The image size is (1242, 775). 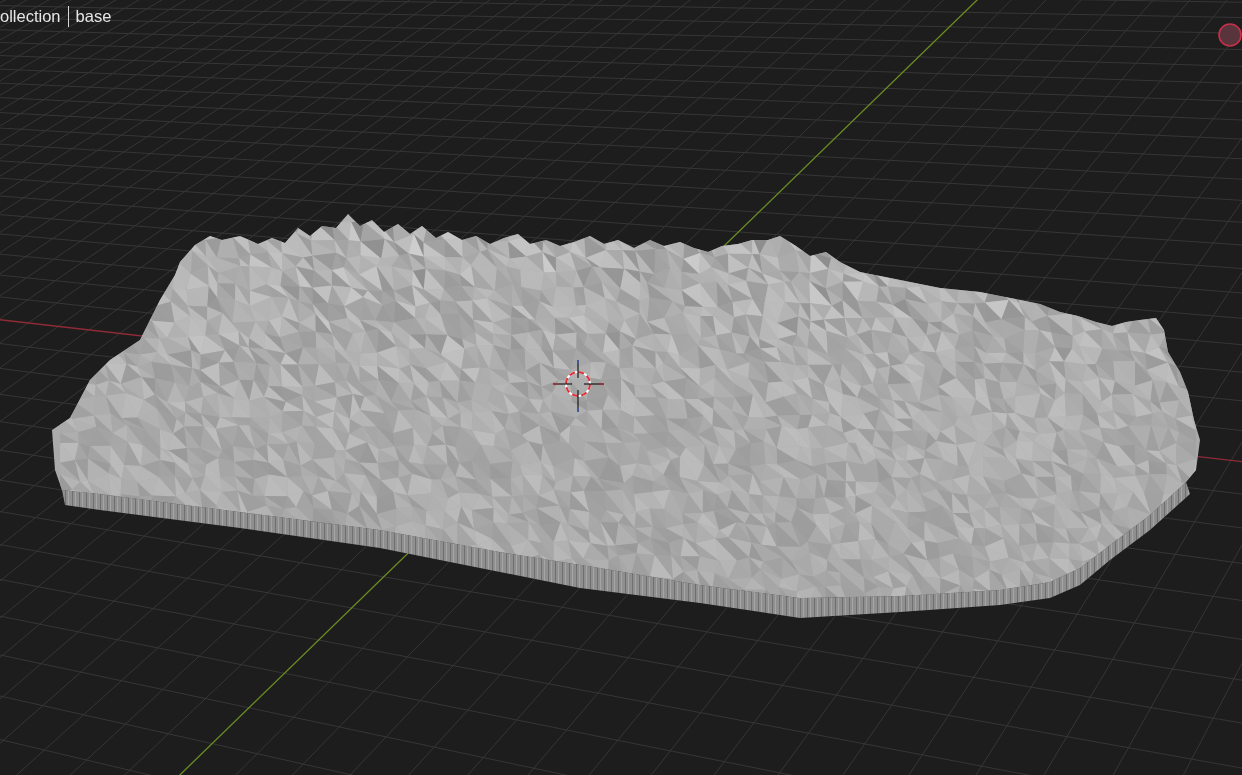 I want to click on gizmo-ball-icon, so click(x=1230, y=35).